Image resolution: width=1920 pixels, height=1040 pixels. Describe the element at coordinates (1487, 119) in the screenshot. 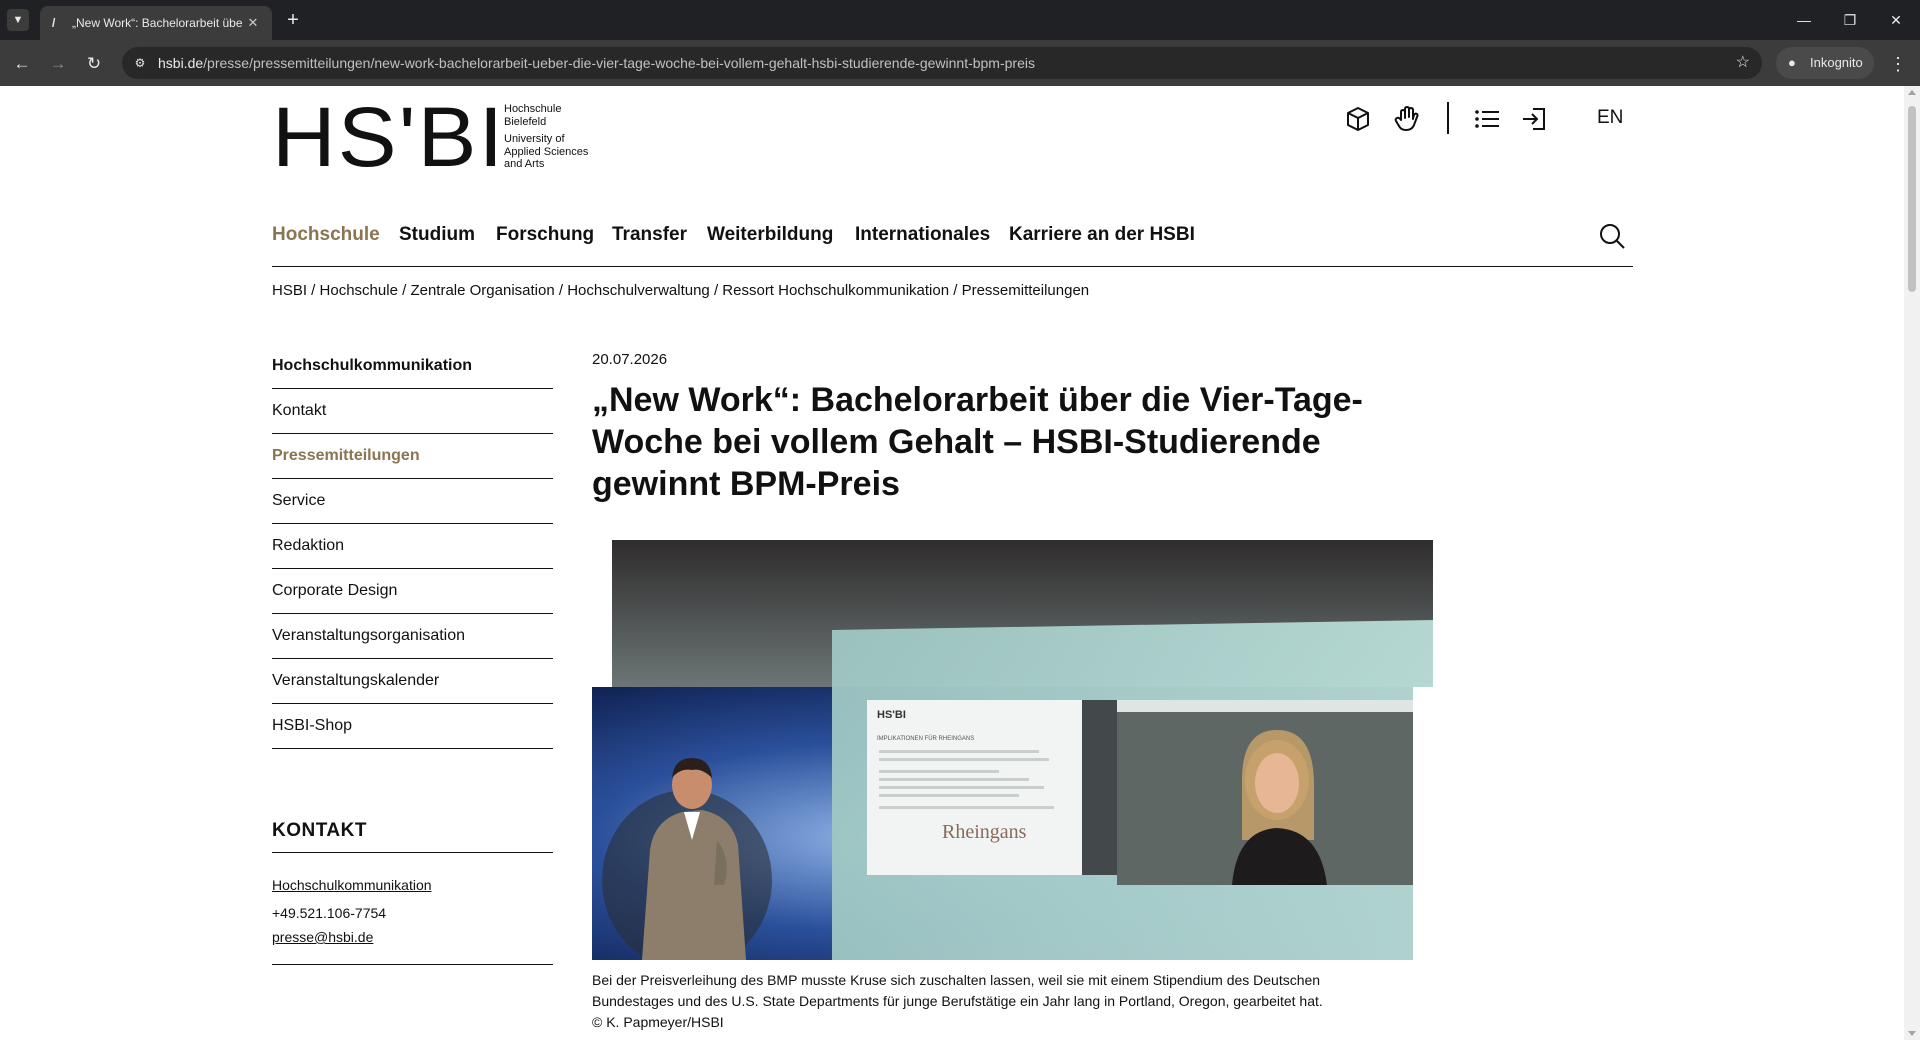

I see `list-icon` at that location.